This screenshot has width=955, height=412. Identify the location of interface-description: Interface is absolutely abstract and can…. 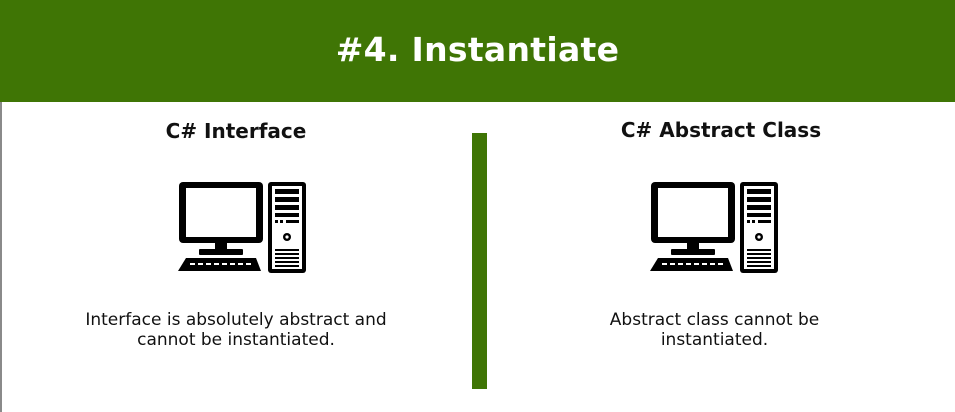
(236, 330).